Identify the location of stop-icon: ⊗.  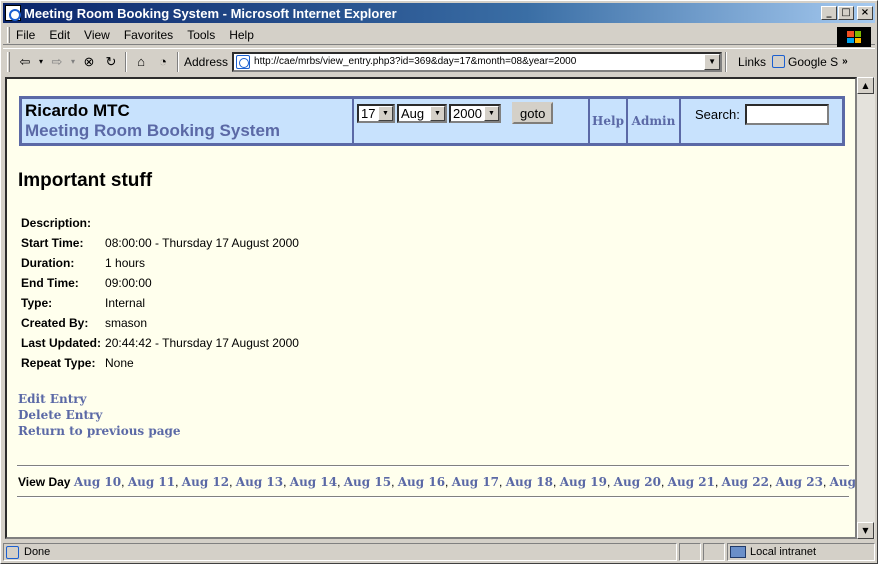
(89, 62).